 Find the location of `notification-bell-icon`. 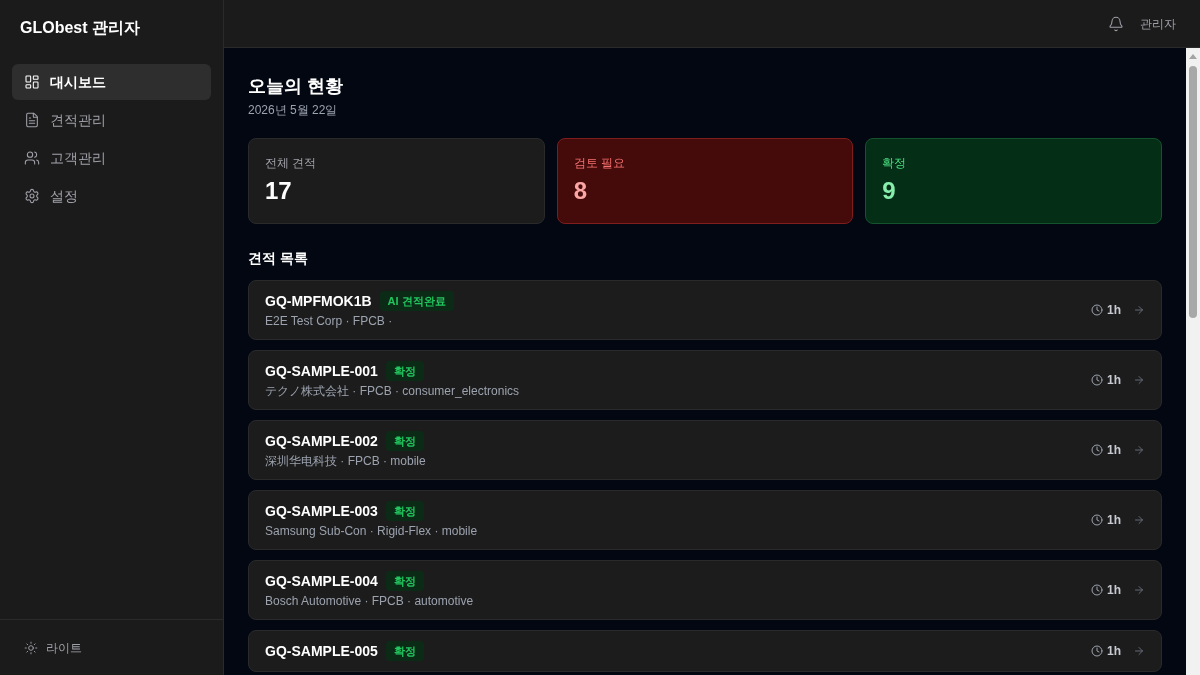

notification-bell-icon is located at coordinates (1116, 23).